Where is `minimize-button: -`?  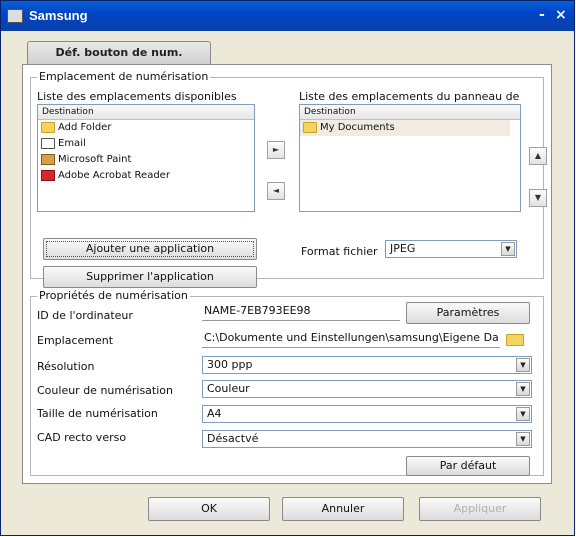 minimize-button: - is located at coordinates (542, 15).